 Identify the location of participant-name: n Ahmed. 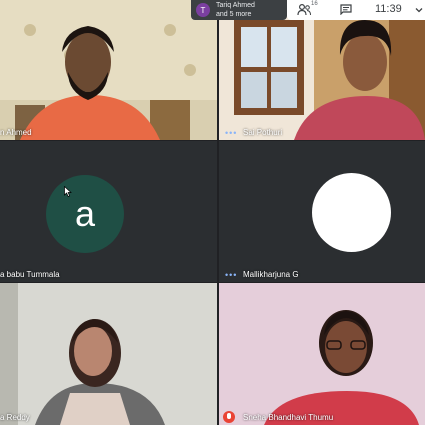
(16, 132).